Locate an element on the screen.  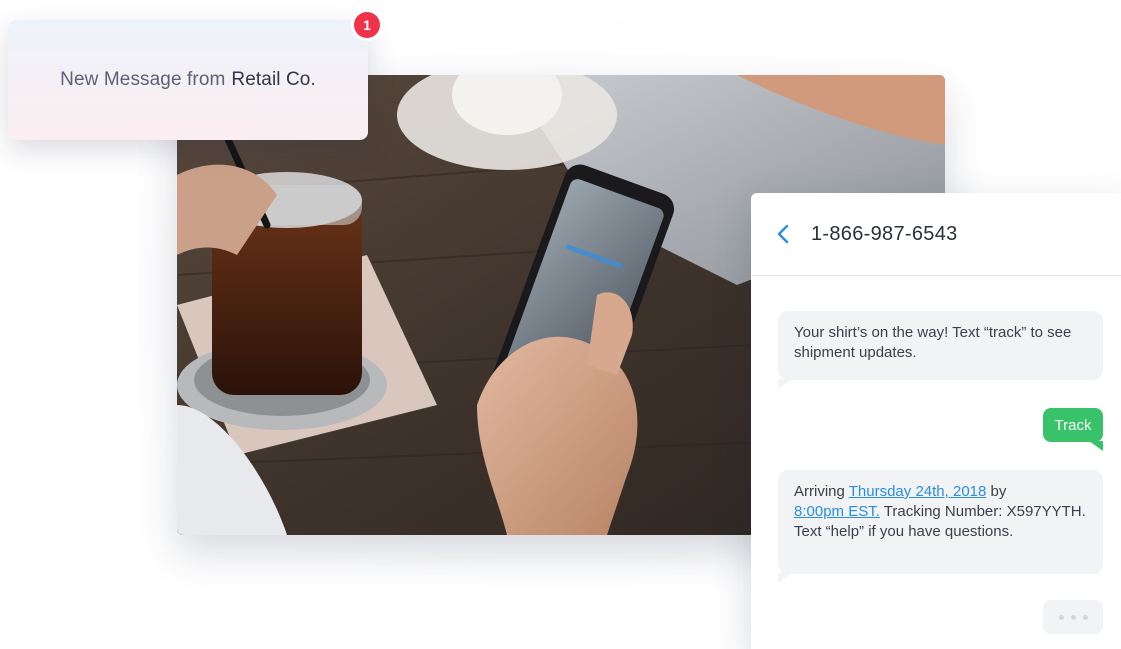
typing-indicator is located at coordinates (1073, 617).